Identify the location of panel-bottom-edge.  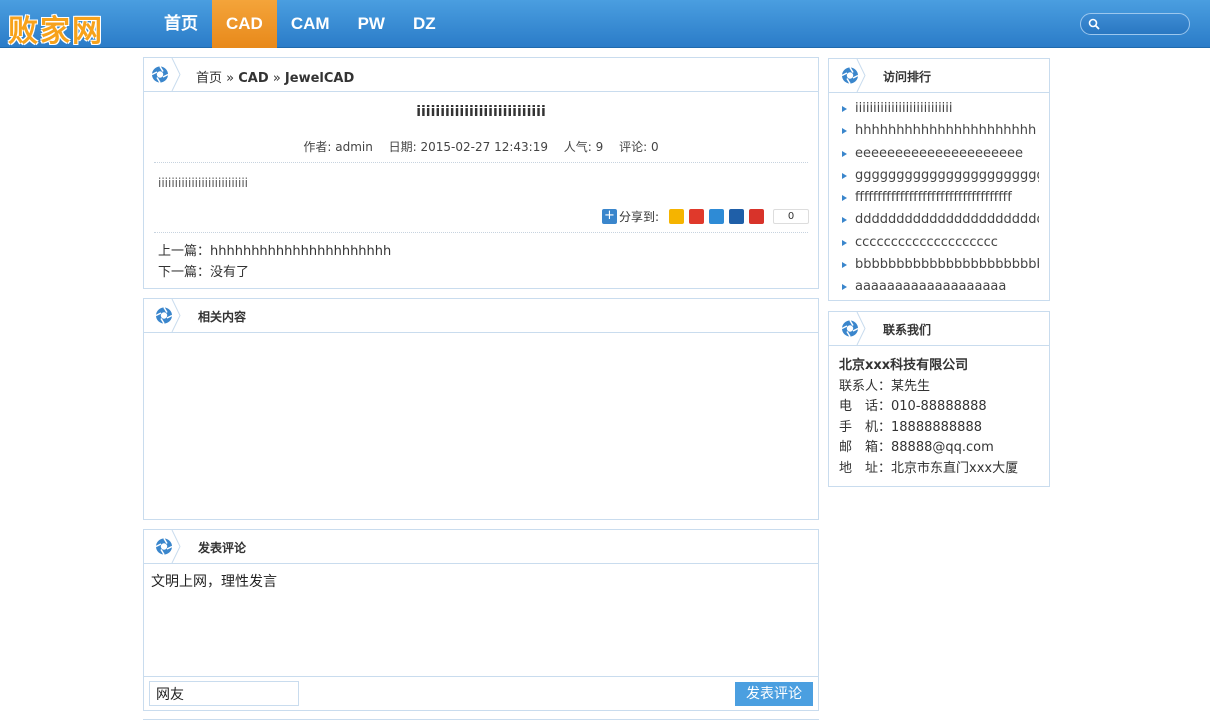
(481, 721).